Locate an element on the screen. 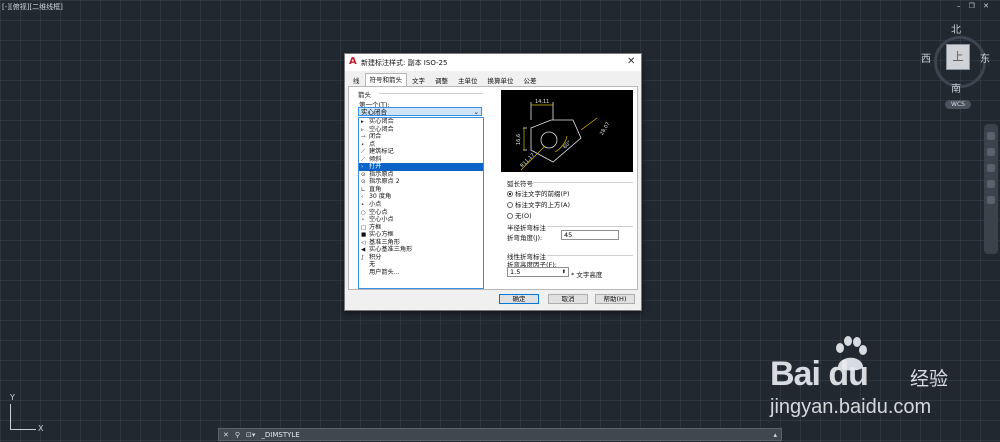  arrow-option-label: 点 is located at coordinates (372, 144).